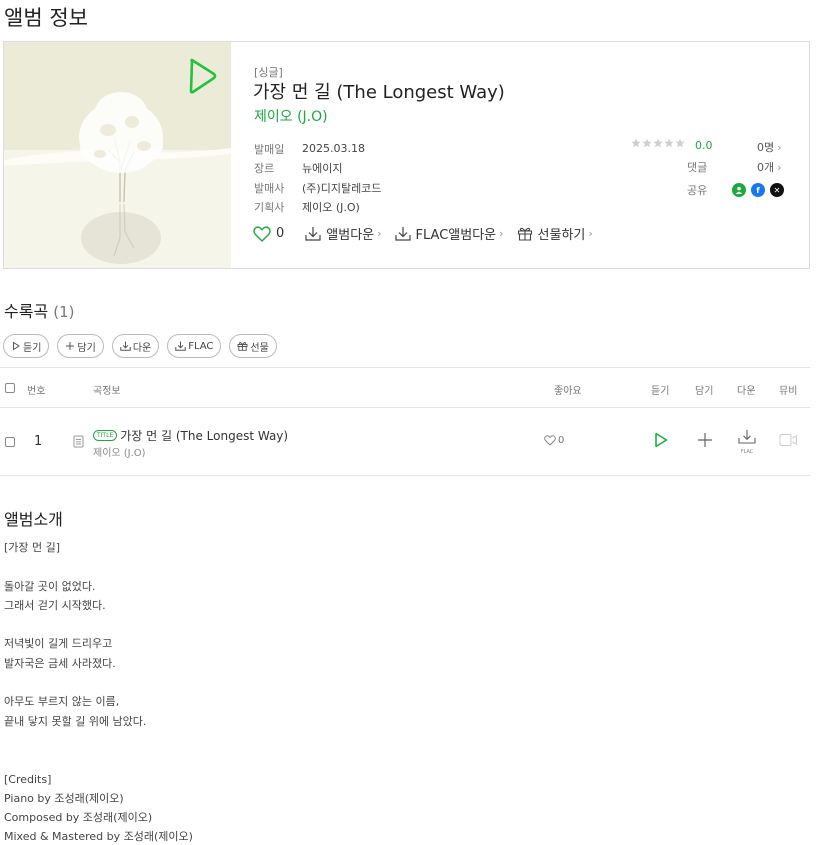 The image size is (816, 845). What do you see at coordinates (10, 442) in the screenshot?
I see `track-checkbox` at bounding box center [10, 442].